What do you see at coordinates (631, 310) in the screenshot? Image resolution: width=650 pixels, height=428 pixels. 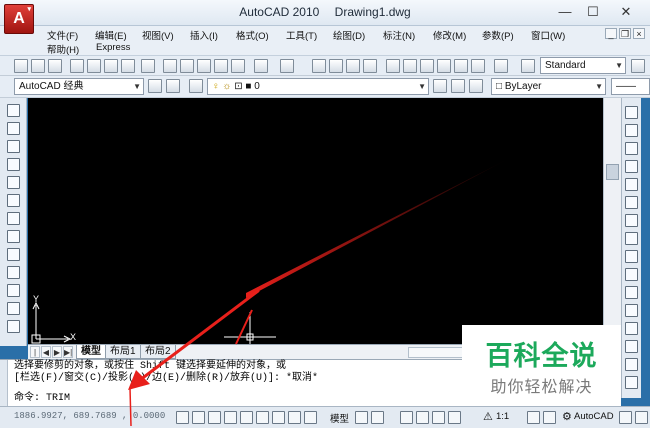 I see `break-at-point-icon` at bounding box center [631, 310].